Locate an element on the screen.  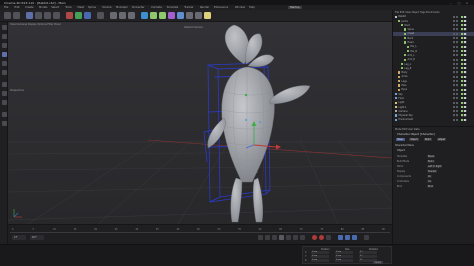
object-row: Arm_R is located at coordinates (433, 59).